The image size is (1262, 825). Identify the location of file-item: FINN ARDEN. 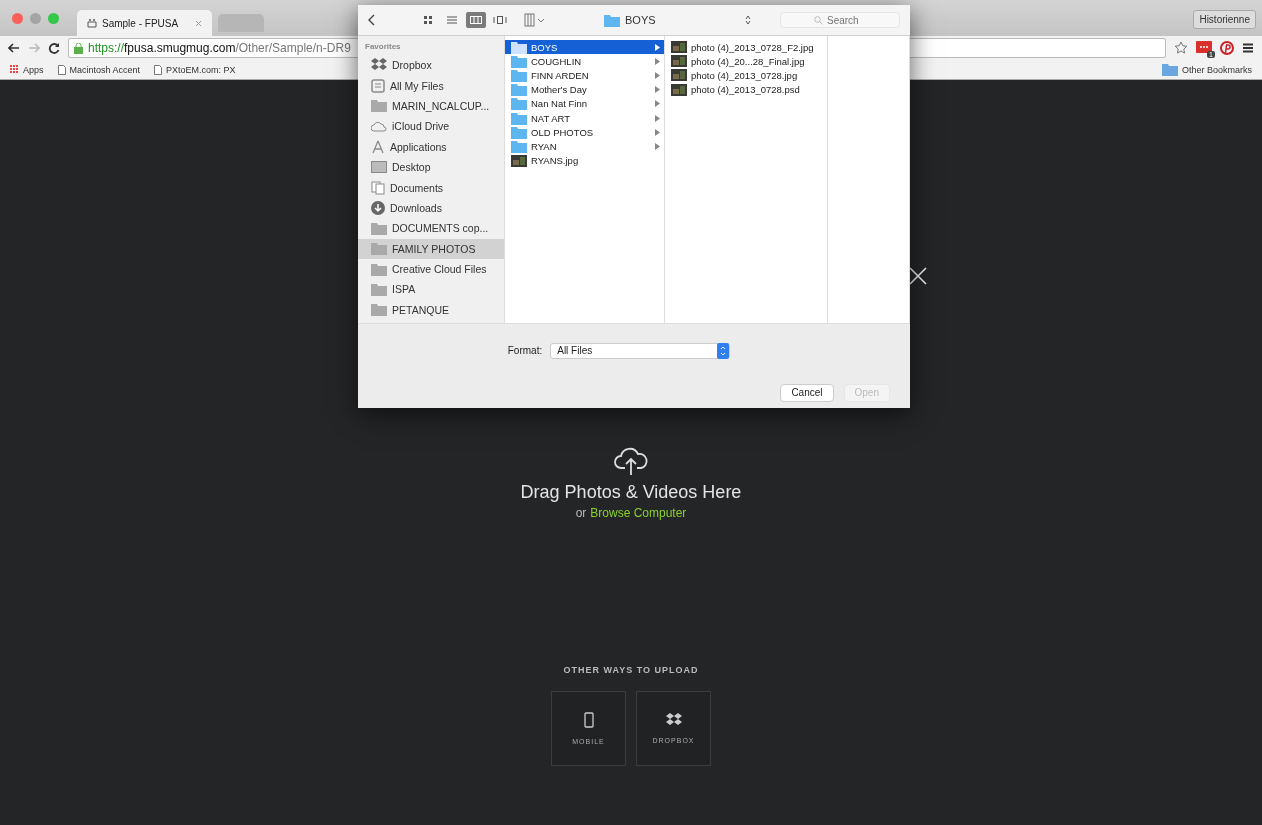
(584, 75).